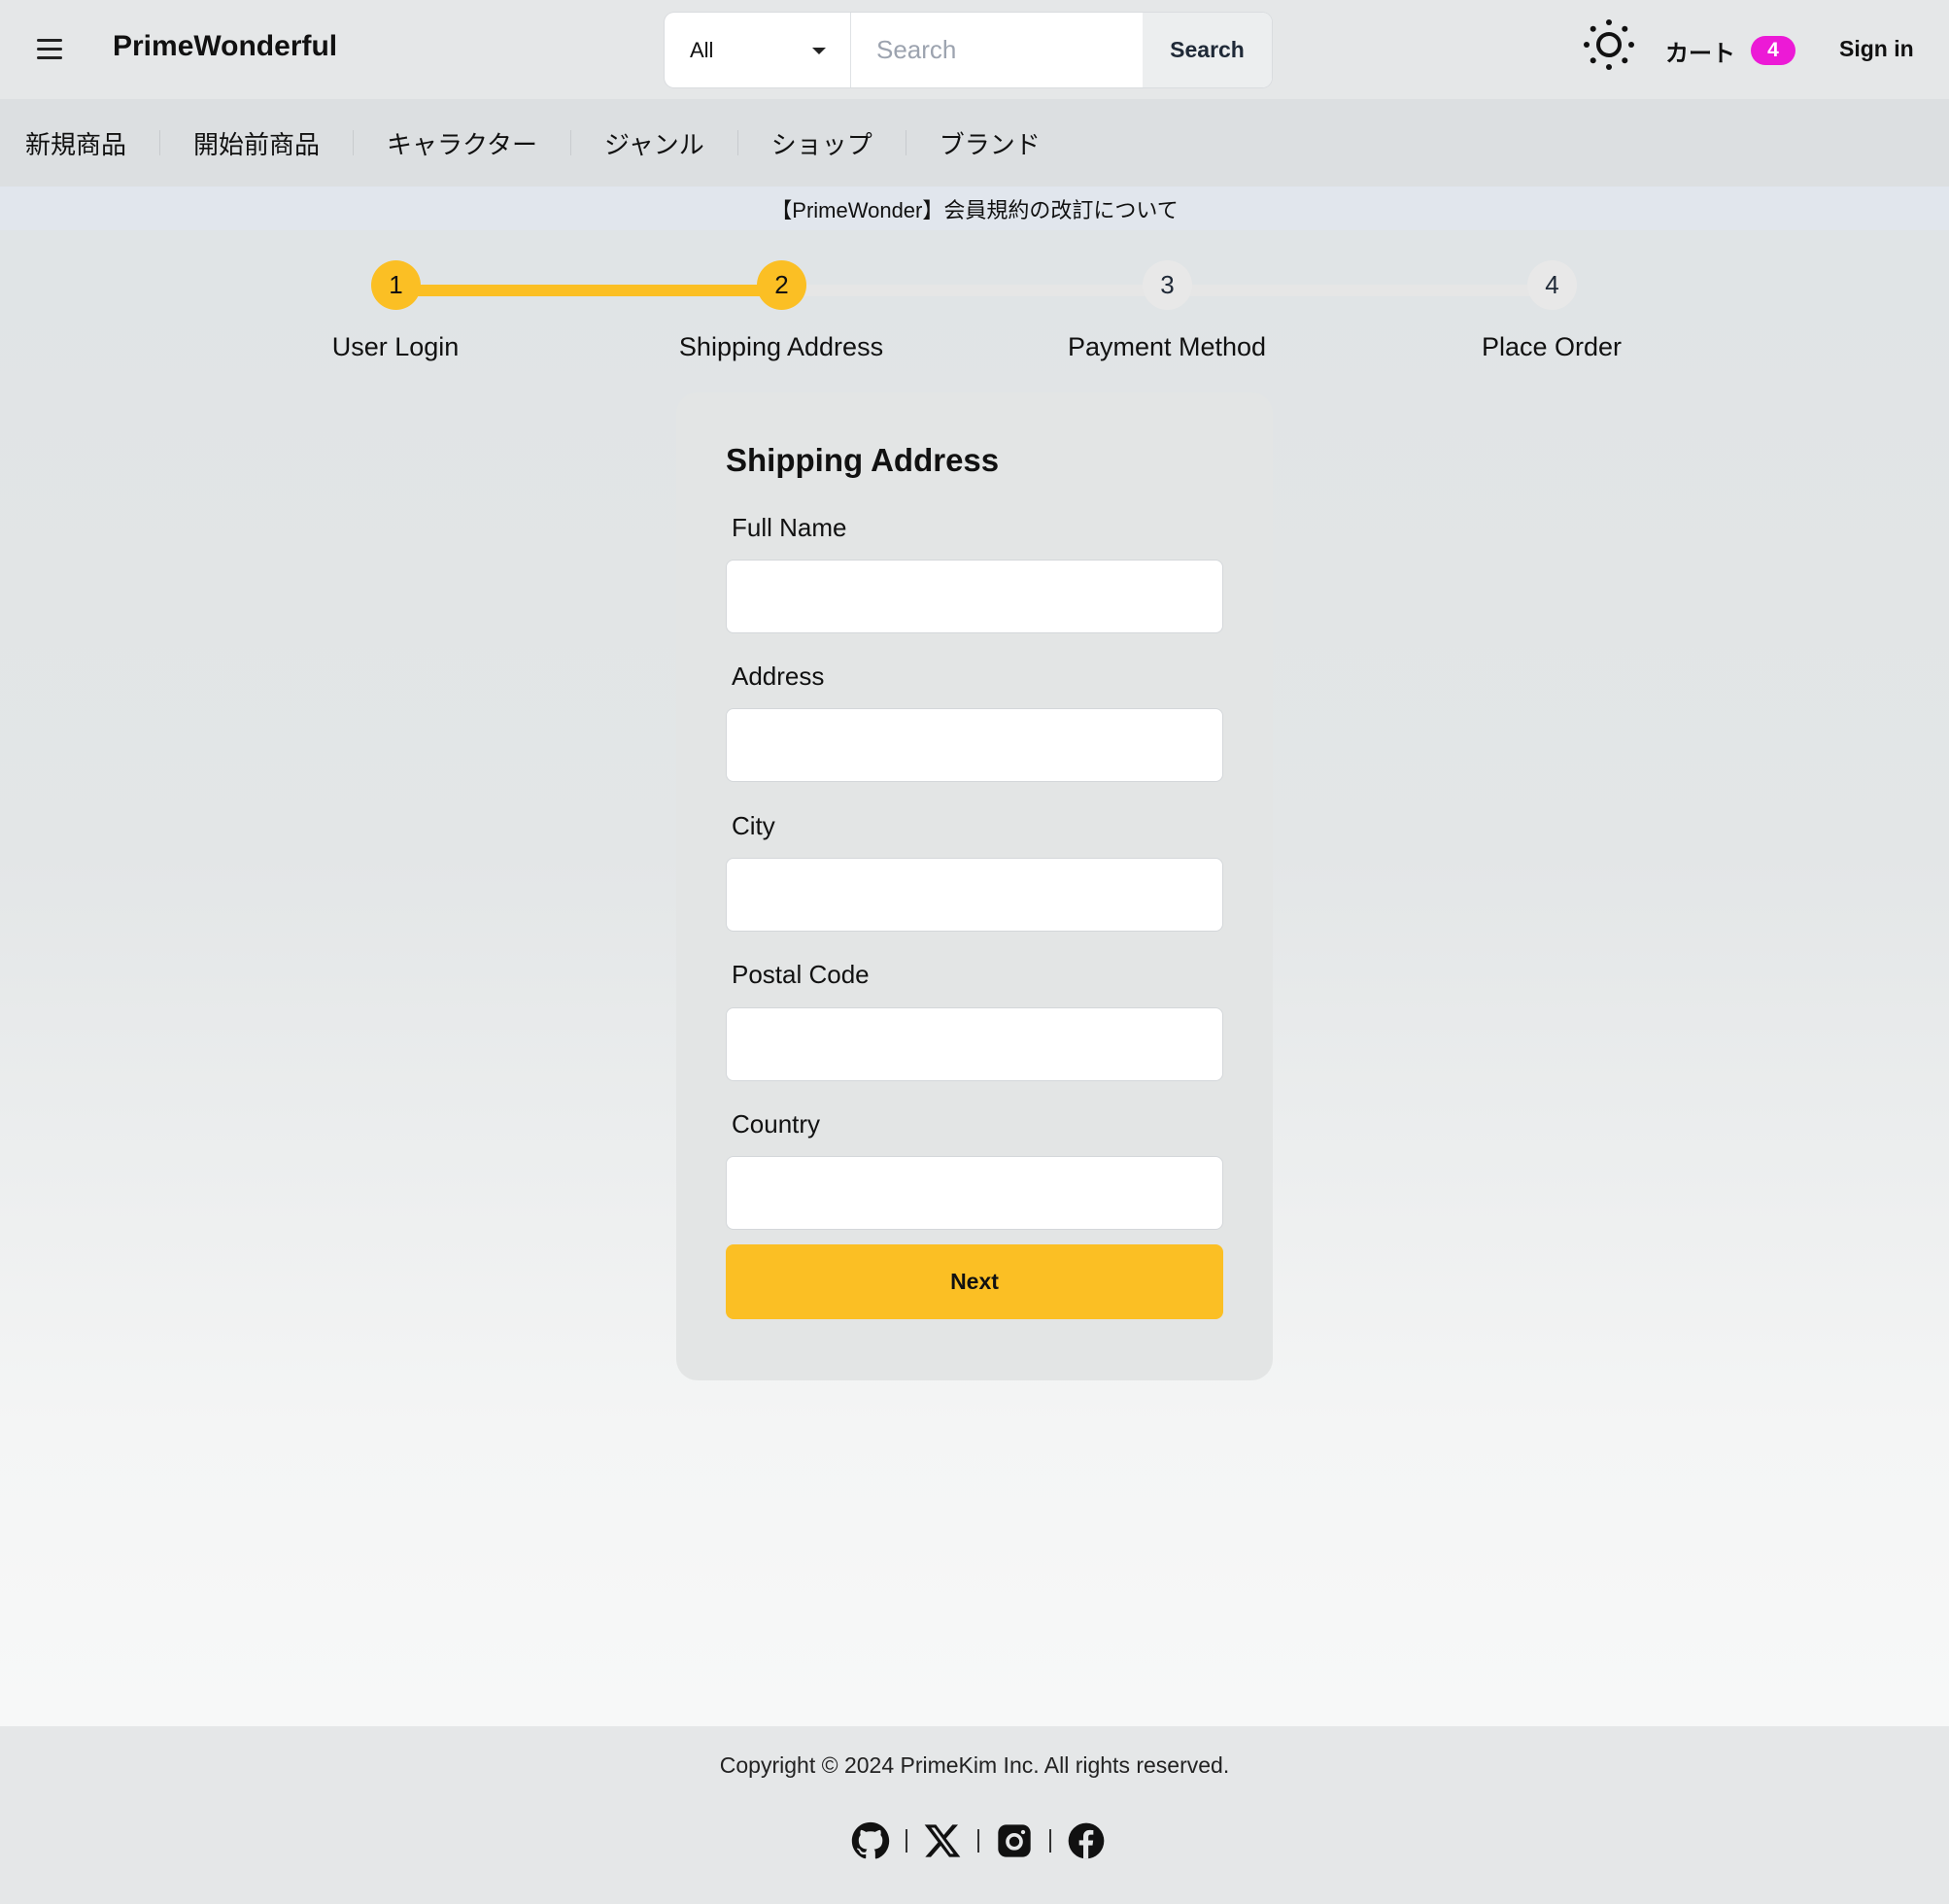 Image resolution: width=1949 pixels, height=1904 pixels. What do you see at coordinates (990, 143) in the screenshot?
I see `nav-item-brands: ブランド` at bounding box center [990, 143].